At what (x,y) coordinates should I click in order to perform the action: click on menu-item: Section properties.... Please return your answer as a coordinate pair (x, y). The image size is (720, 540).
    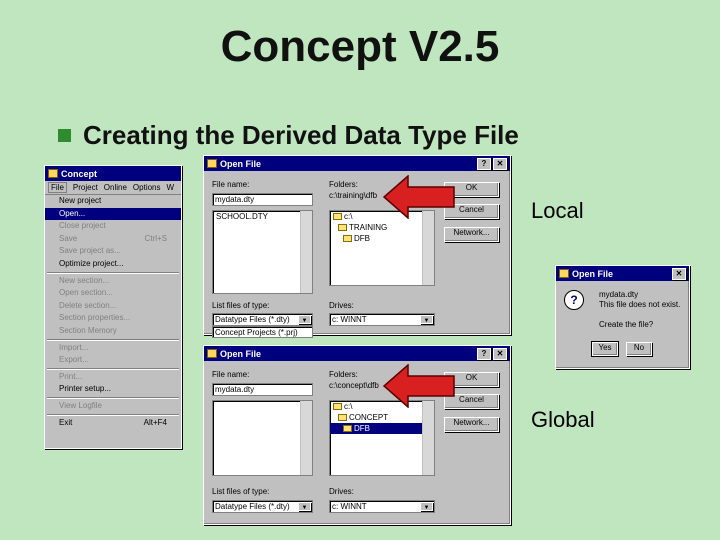
    Looking at the image, I should click on (113, 318).